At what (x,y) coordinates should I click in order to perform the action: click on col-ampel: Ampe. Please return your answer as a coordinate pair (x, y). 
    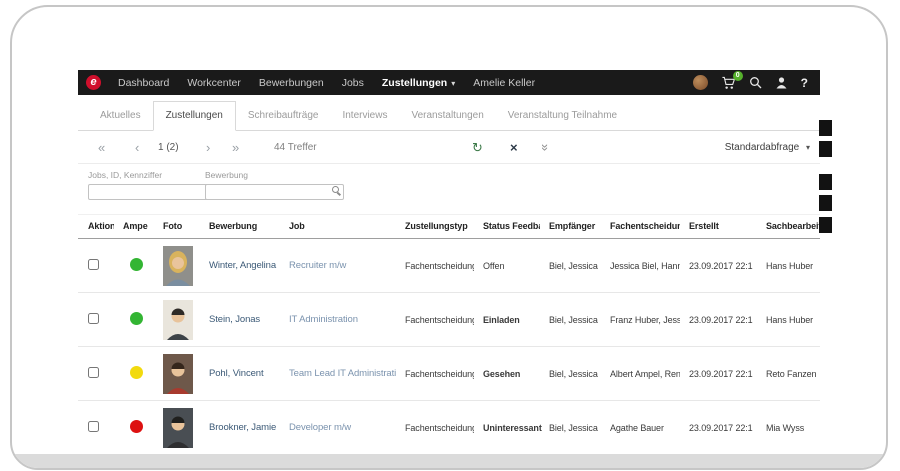
    Looking at the image, I should click on (134, 226).